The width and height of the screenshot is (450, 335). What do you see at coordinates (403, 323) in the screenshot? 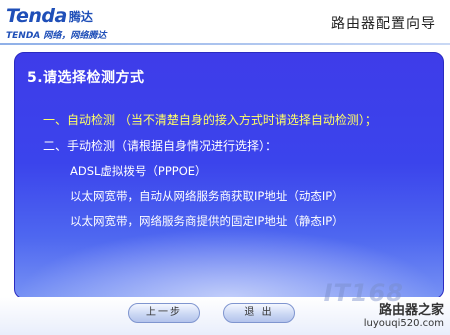
I see `watermark-site-url: luyouqi520.com` at bounding box center [403, 323].